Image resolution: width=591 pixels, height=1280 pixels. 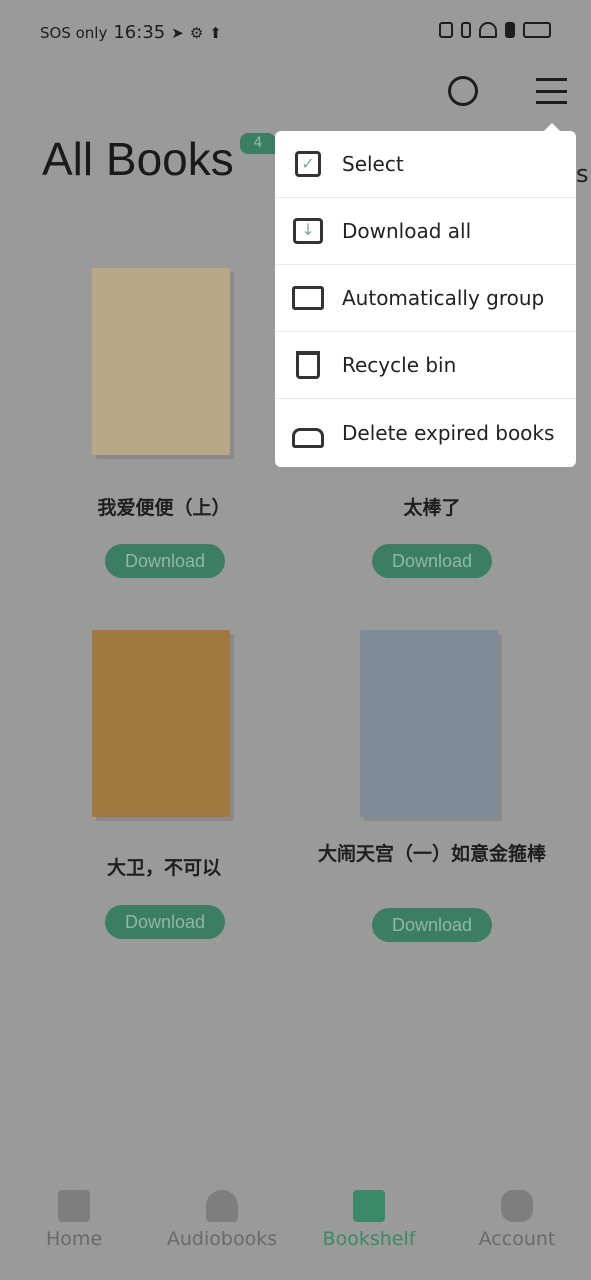 What do you see at coordinates (369, 1239) in the screenshot?
I see `nav-label: Bookshelf` at bounding box center [369, 1239].